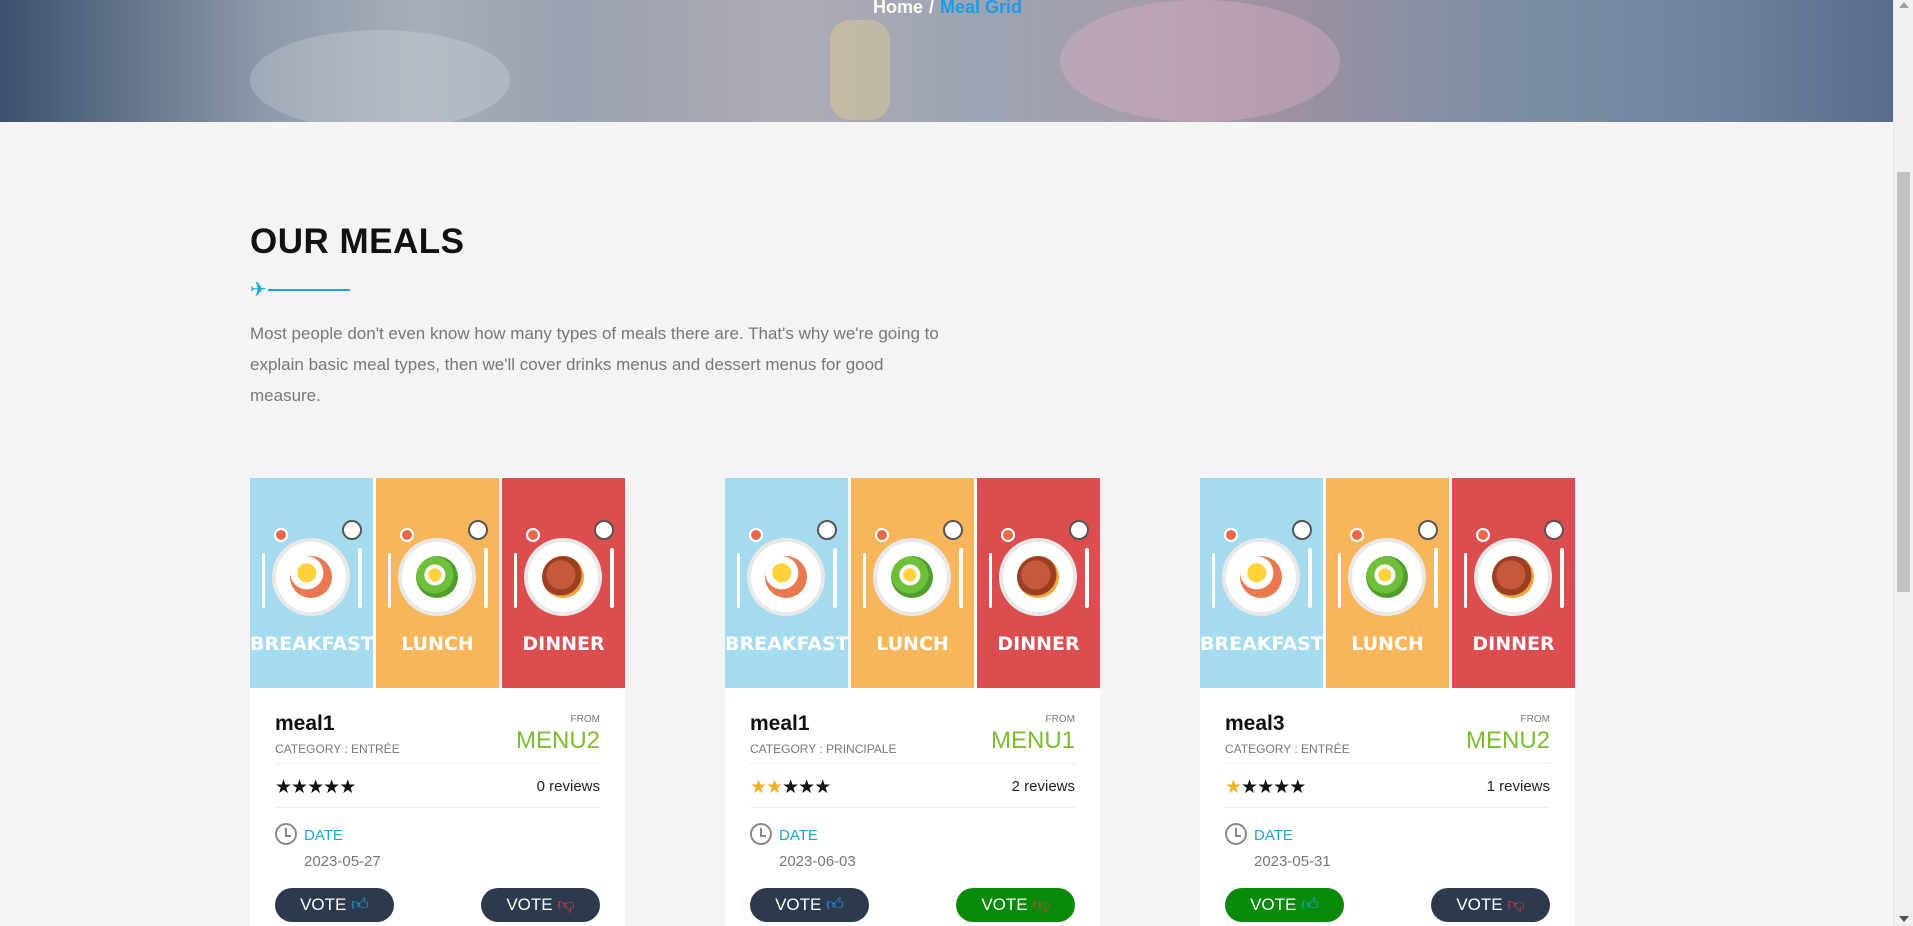  Describe the element at coordinates (1904, 5) in the screenshot. I see `scroll-up-arrow-icon` at that location.